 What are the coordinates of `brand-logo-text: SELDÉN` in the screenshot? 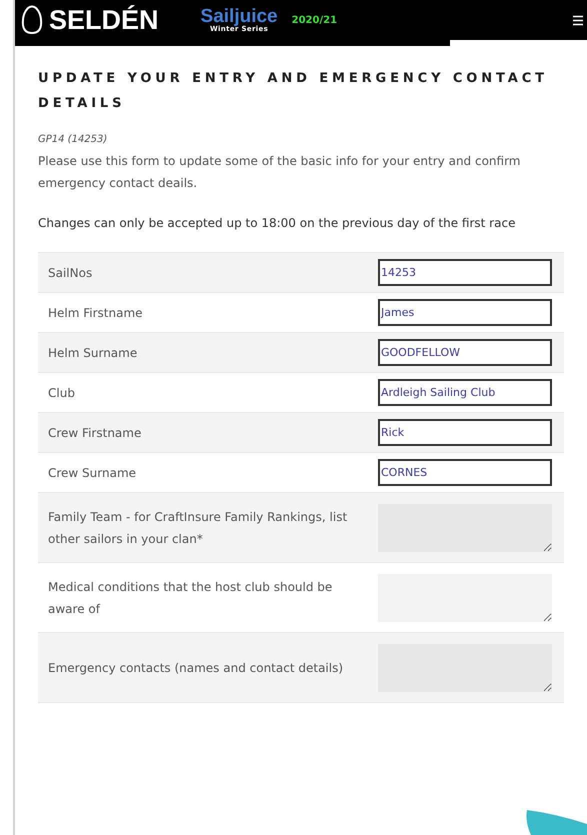 It's located at (104, 20).